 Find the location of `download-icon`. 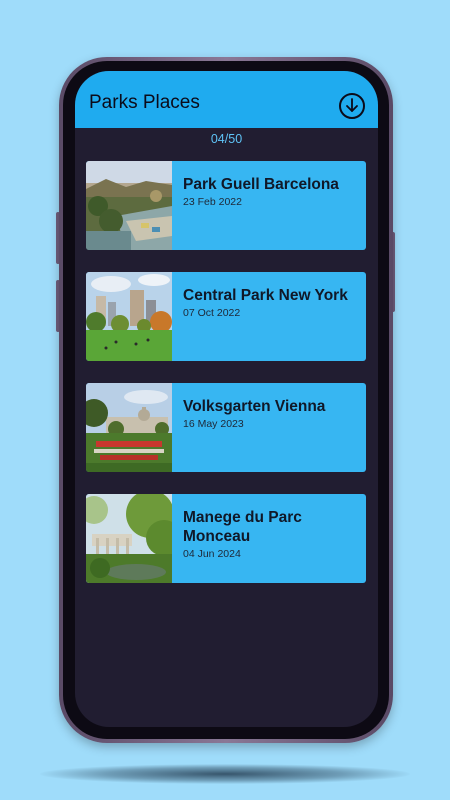

download-icon is located at coordinates (352, 105).